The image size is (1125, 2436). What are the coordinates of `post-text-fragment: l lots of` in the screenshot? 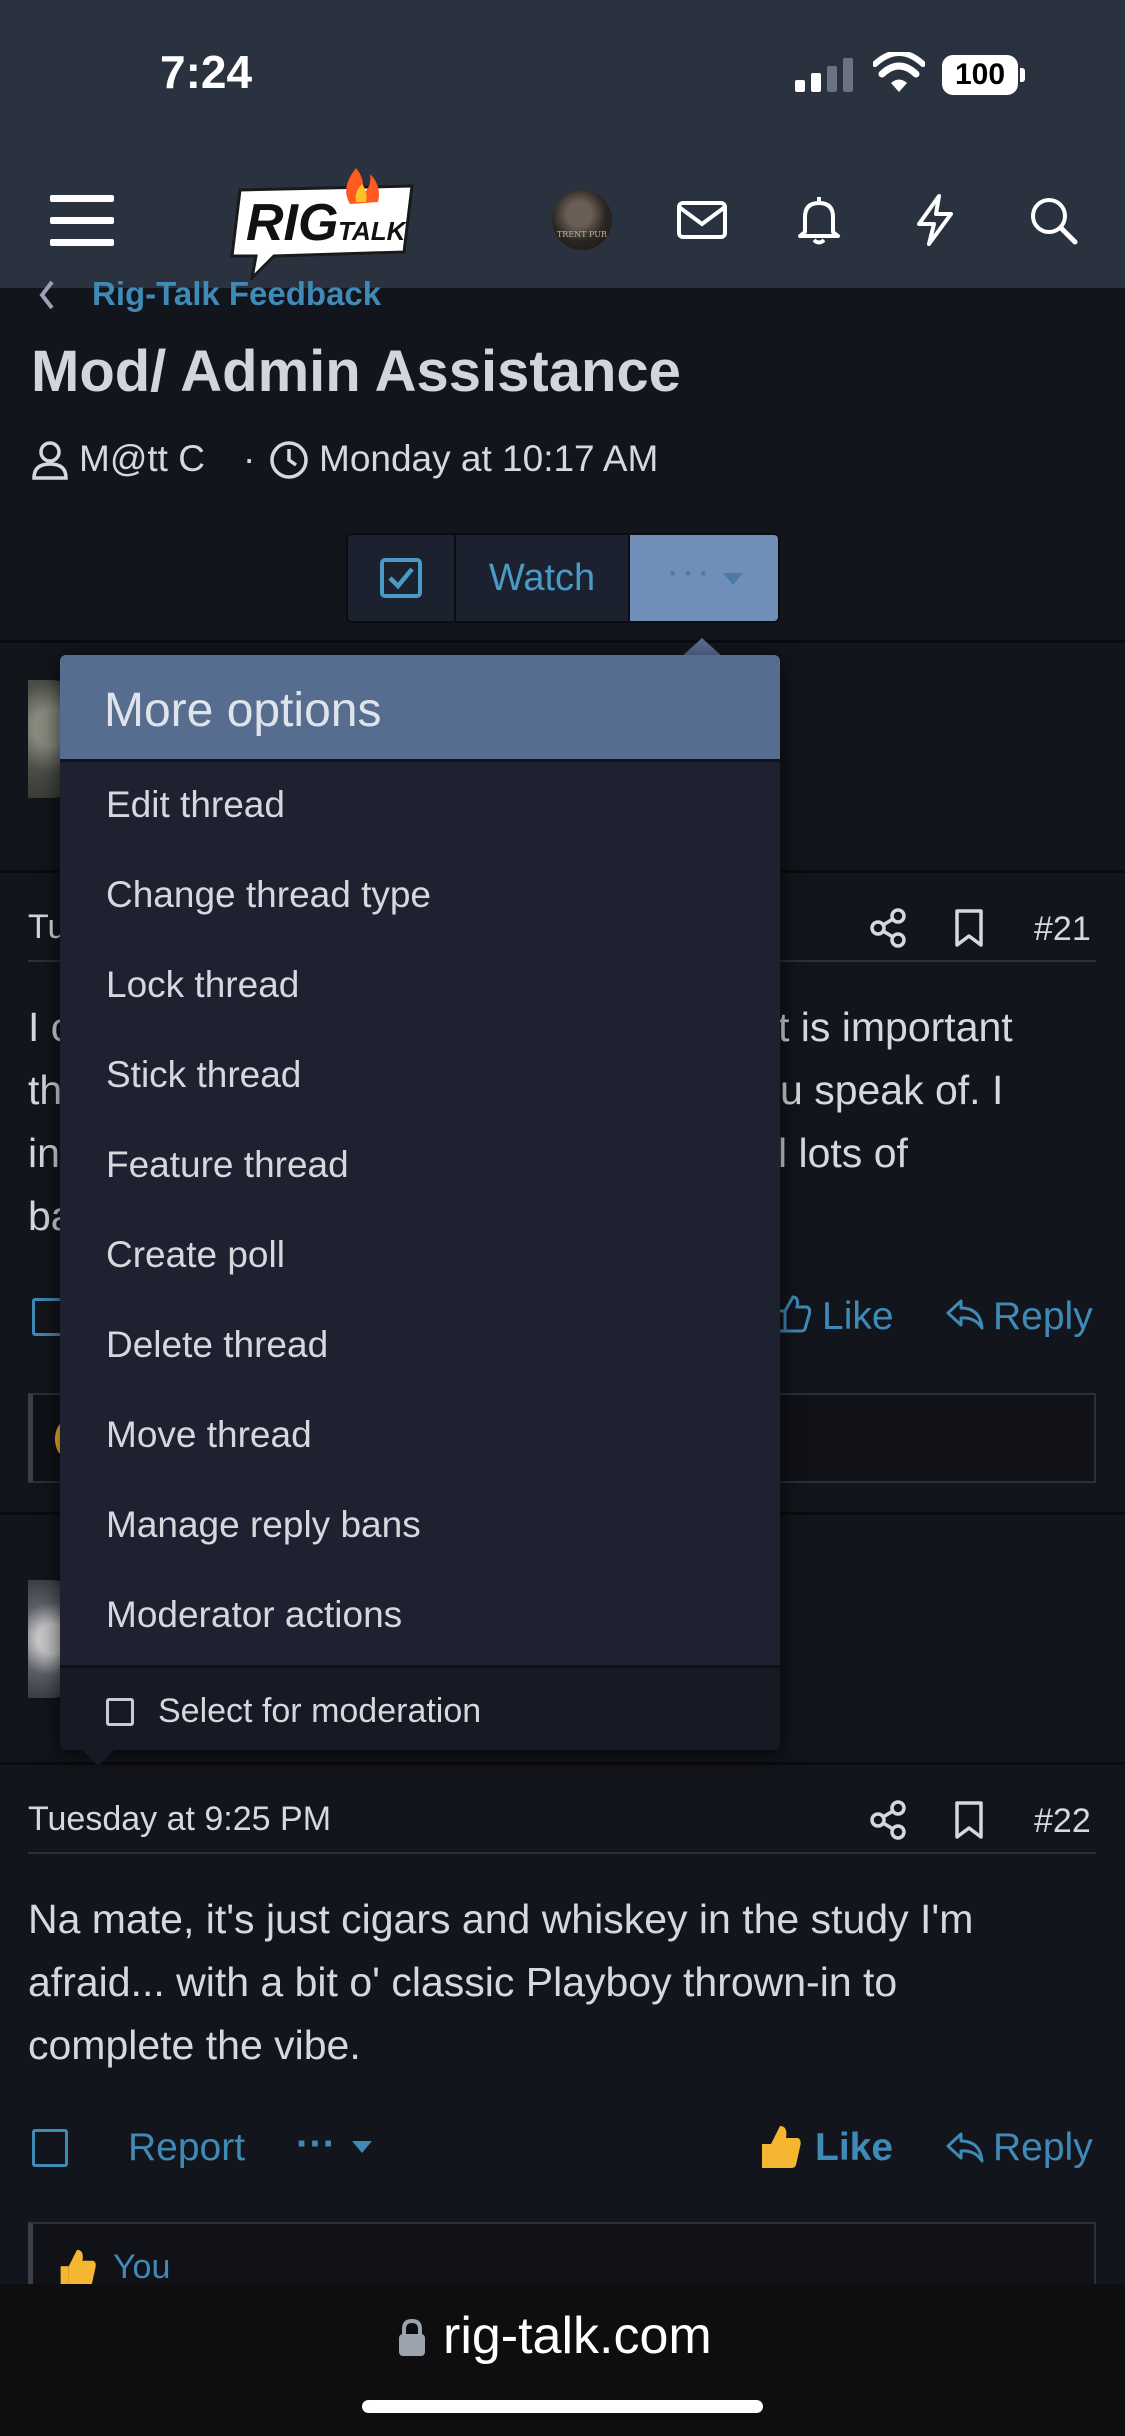 It's located at (843, 1153).